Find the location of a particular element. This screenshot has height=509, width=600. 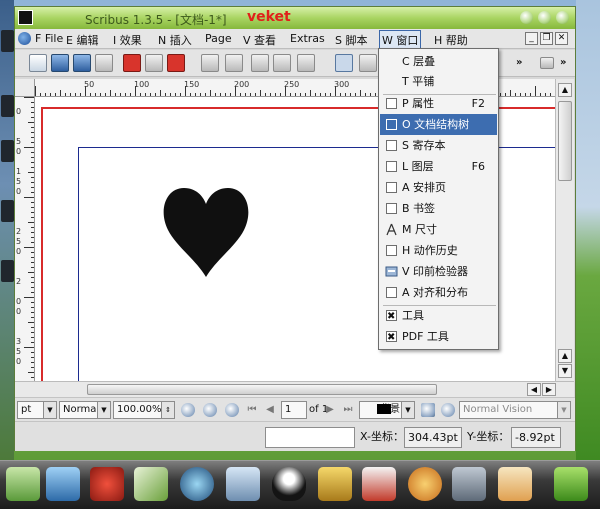

scroll-left-icon: ◀ is located at coordinates (534, 389).